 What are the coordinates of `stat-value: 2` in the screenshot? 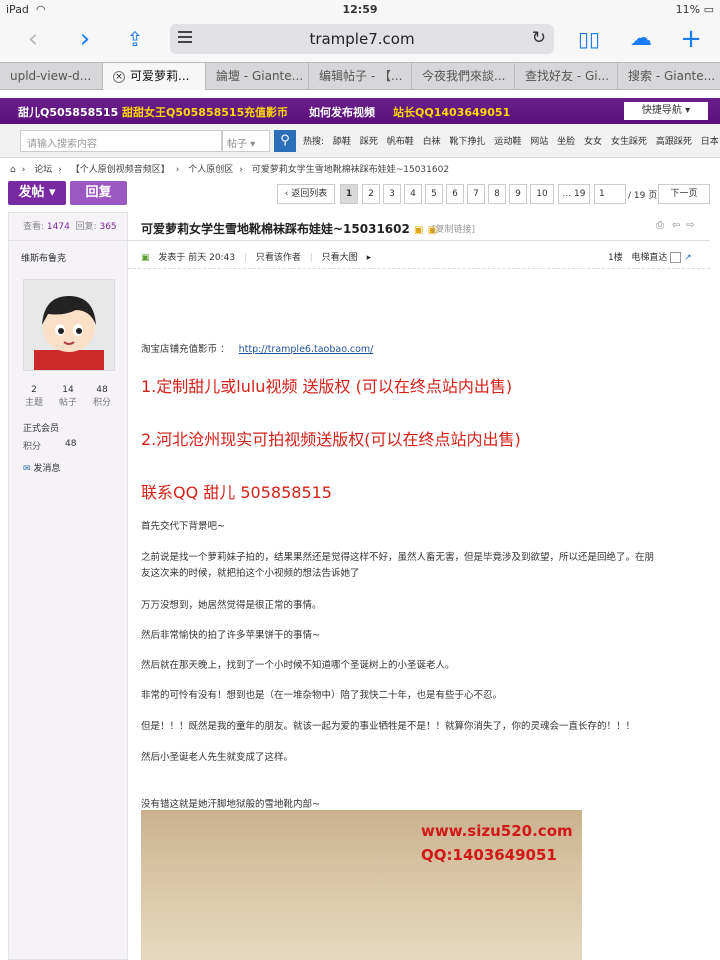 It's located at (34, 390).